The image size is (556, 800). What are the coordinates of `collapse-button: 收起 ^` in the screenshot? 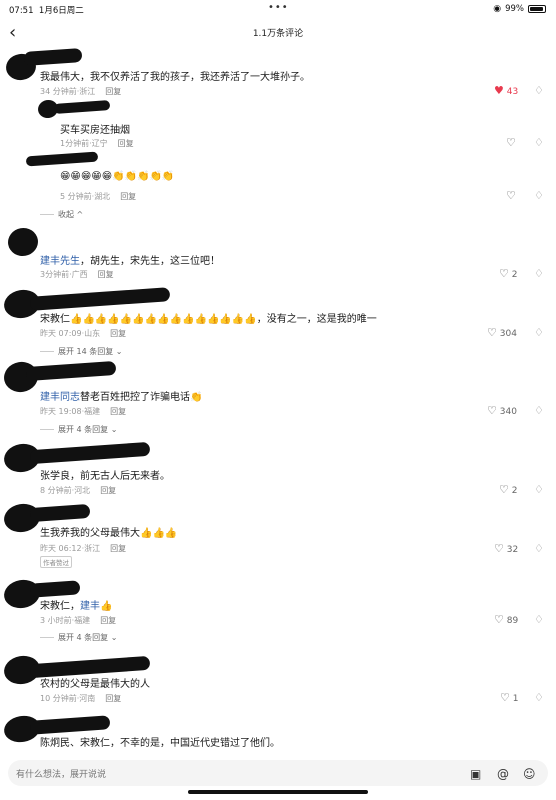 It's located at (61, 214).